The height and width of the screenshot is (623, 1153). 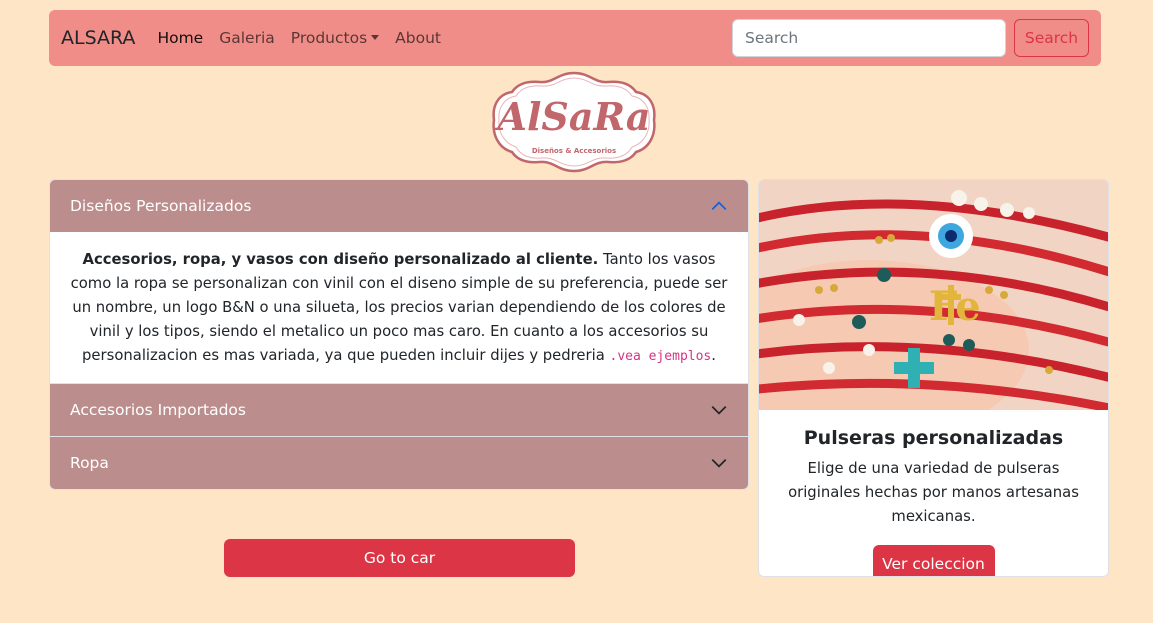 I want to click on accordion-item-accesorios: Accesorios Importados, so click(x=399, y=410).